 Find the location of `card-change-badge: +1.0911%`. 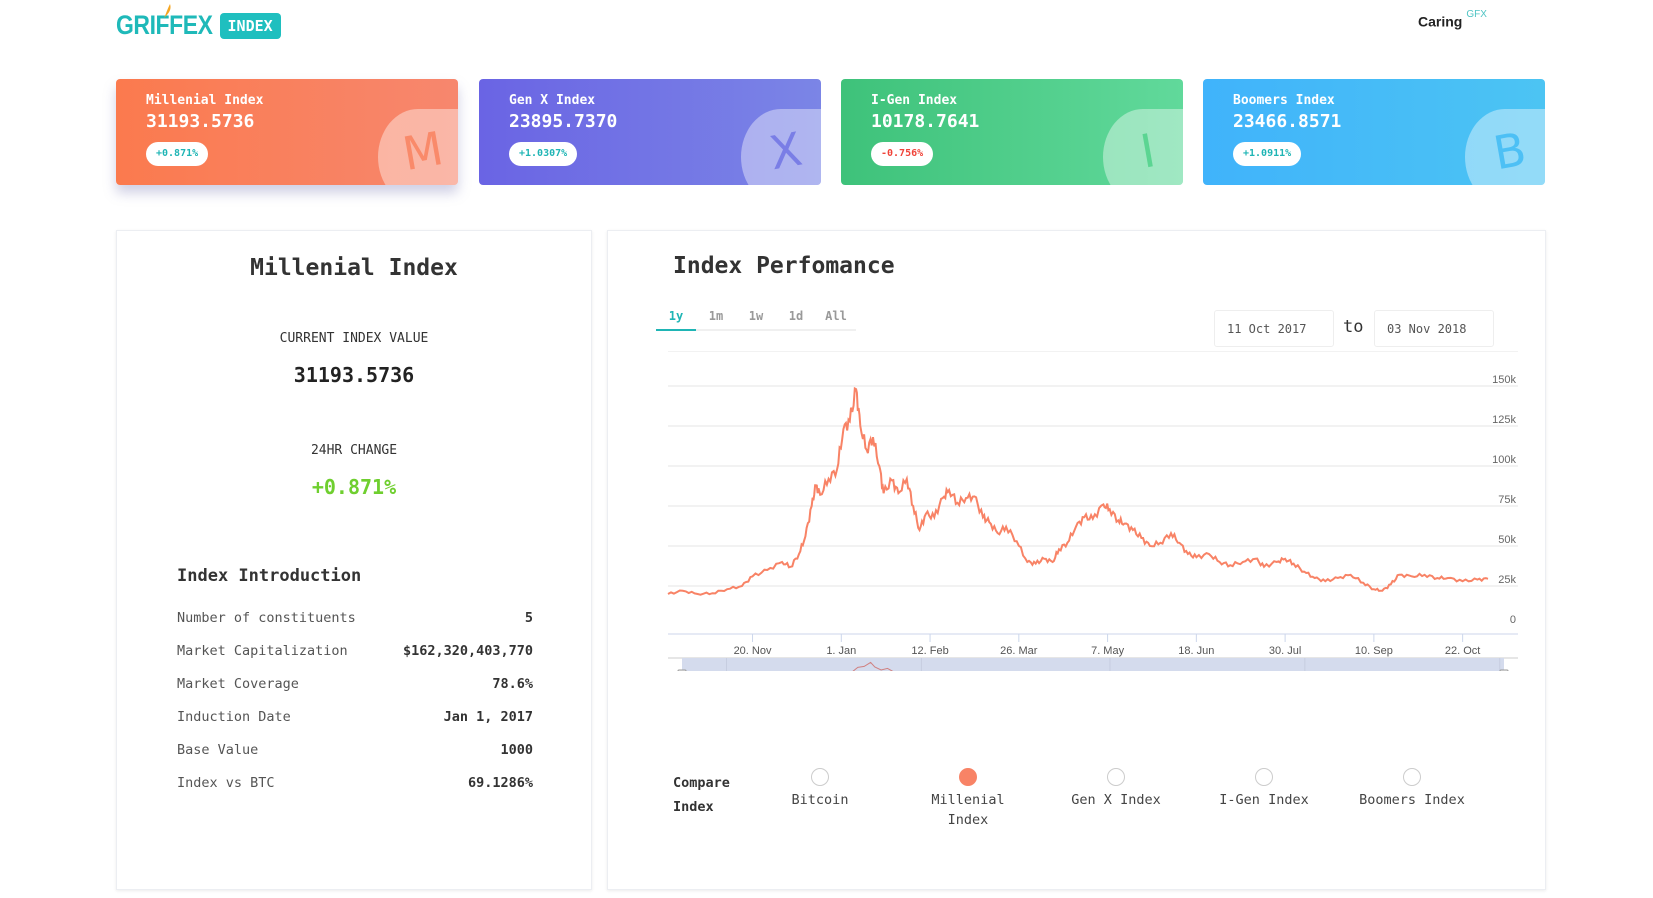

card-change-badge: +1.0911% is located at coordinates (1267, 154).